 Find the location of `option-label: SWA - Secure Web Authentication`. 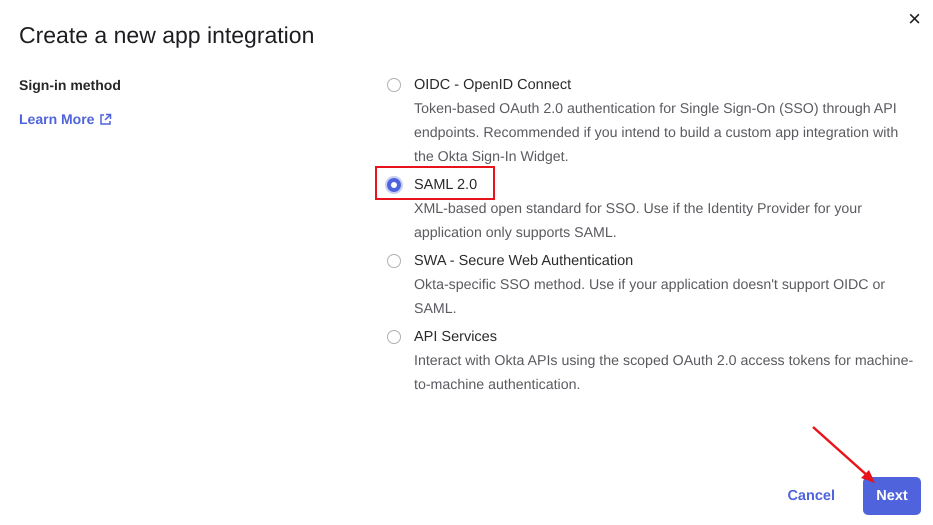

option-label: SWA - Secure Web Authentication is located at coordinates (524, 261).